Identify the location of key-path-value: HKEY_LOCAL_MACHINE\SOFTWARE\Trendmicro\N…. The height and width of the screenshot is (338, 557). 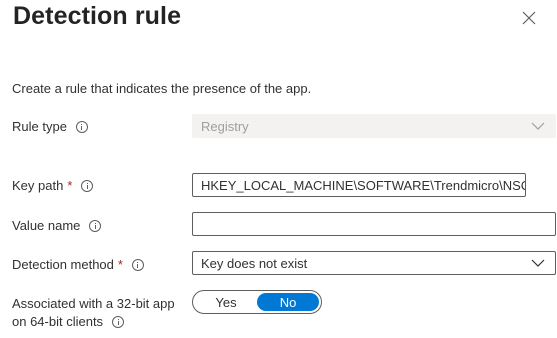
(363, 185).